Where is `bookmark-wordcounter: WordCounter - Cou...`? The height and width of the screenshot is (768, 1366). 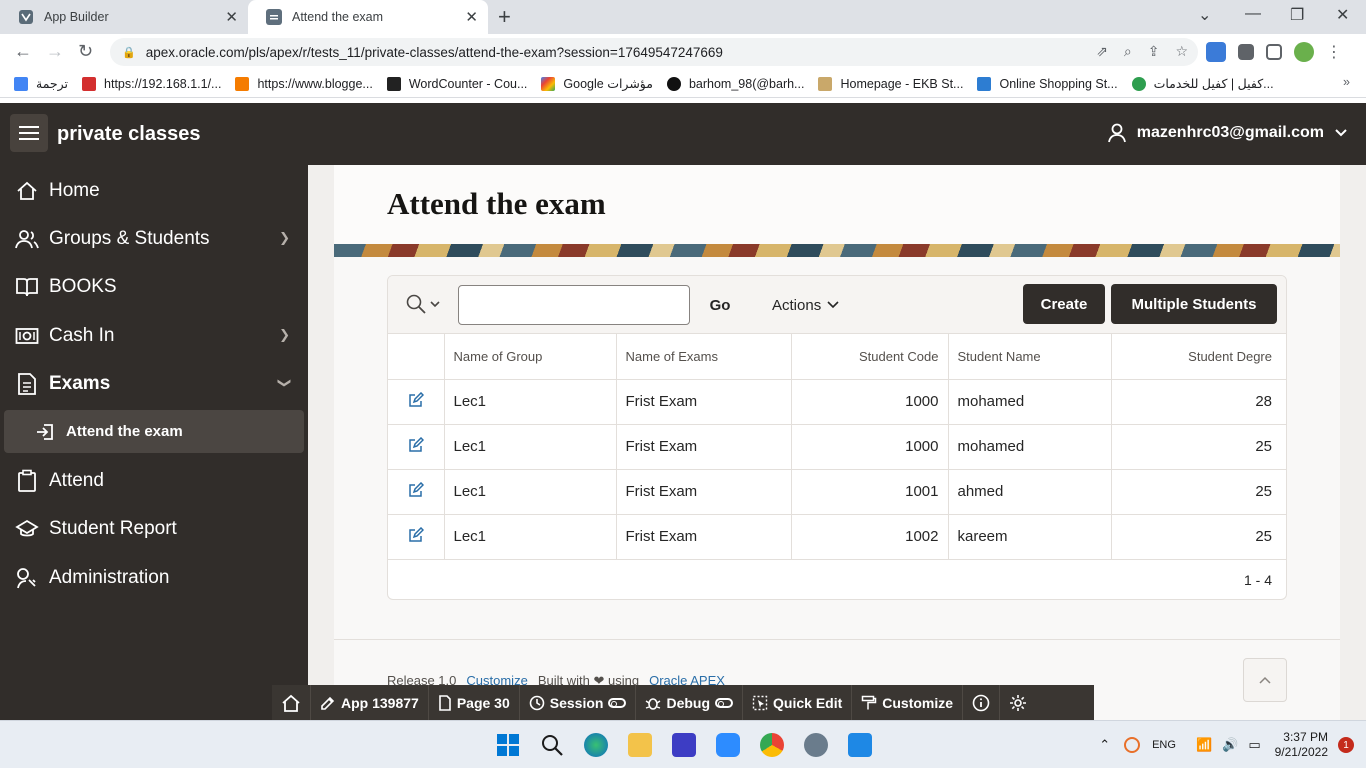
bookmark-wordcounter: WordCounter - Cou... is located at coordinates (456, 83).